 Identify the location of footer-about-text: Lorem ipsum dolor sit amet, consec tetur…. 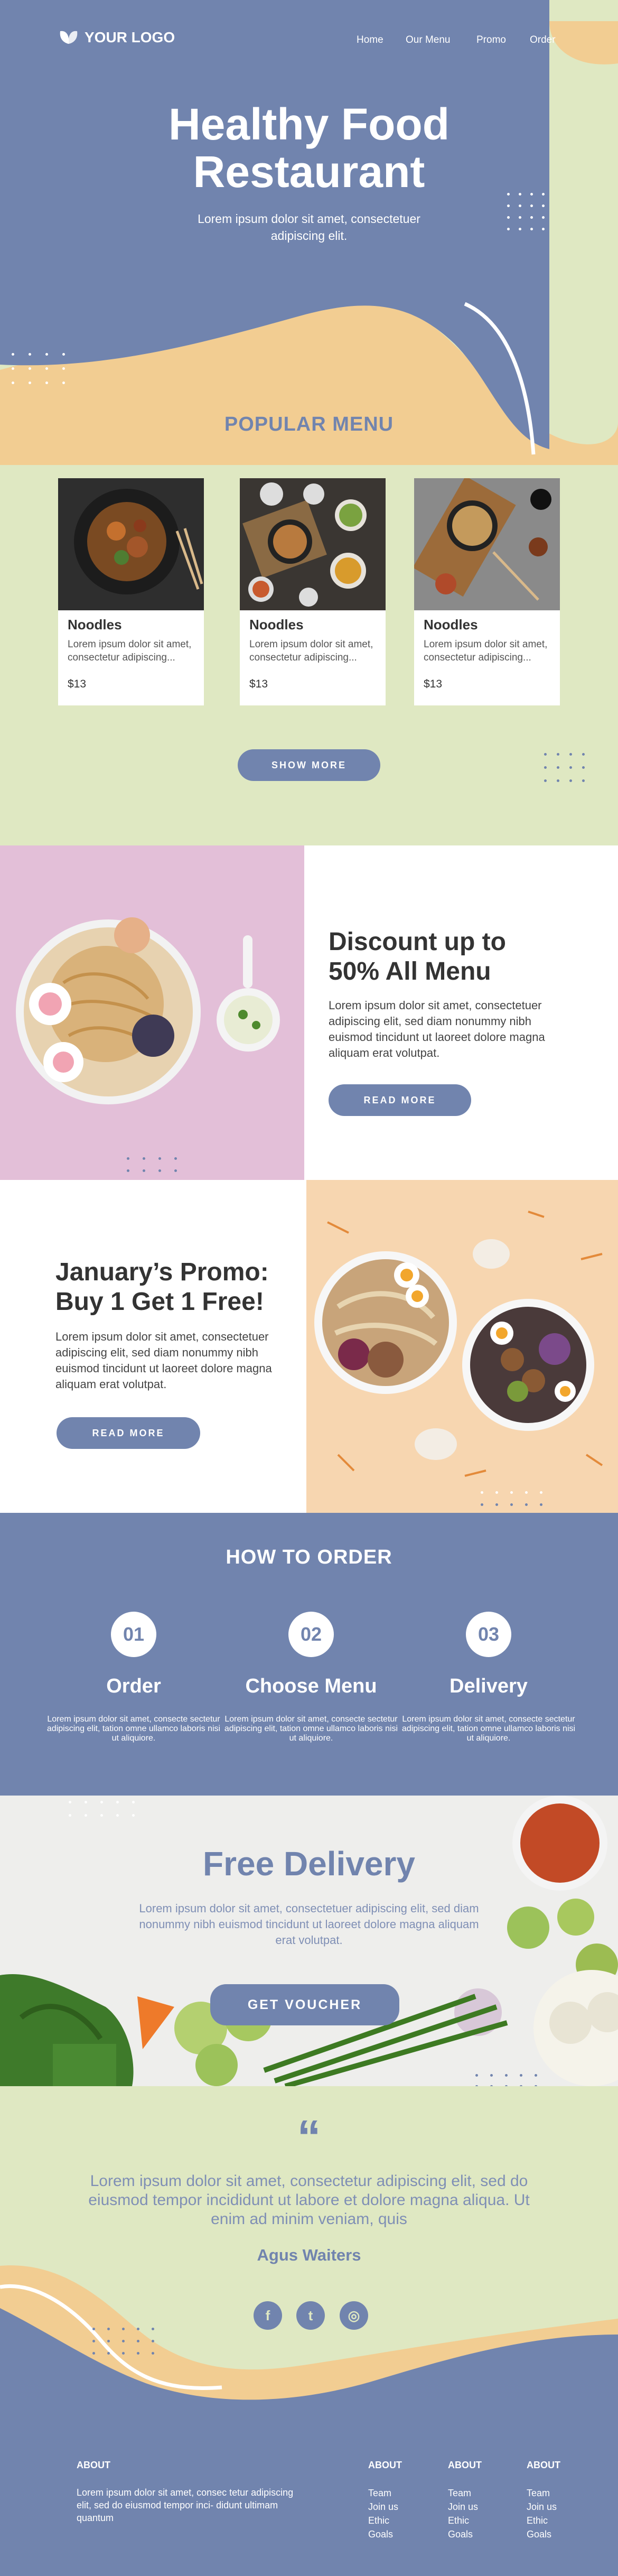
(185, 2505).